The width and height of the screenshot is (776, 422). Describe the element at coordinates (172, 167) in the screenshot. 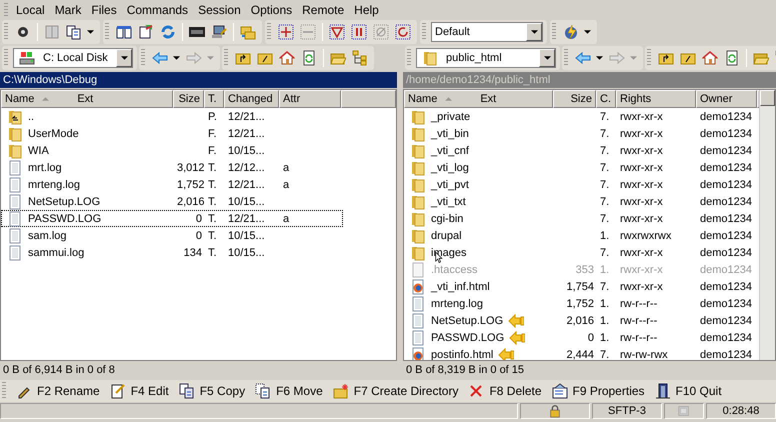

I see `file-row: mrt.log 3,012 T. 12/12... a` at that location.